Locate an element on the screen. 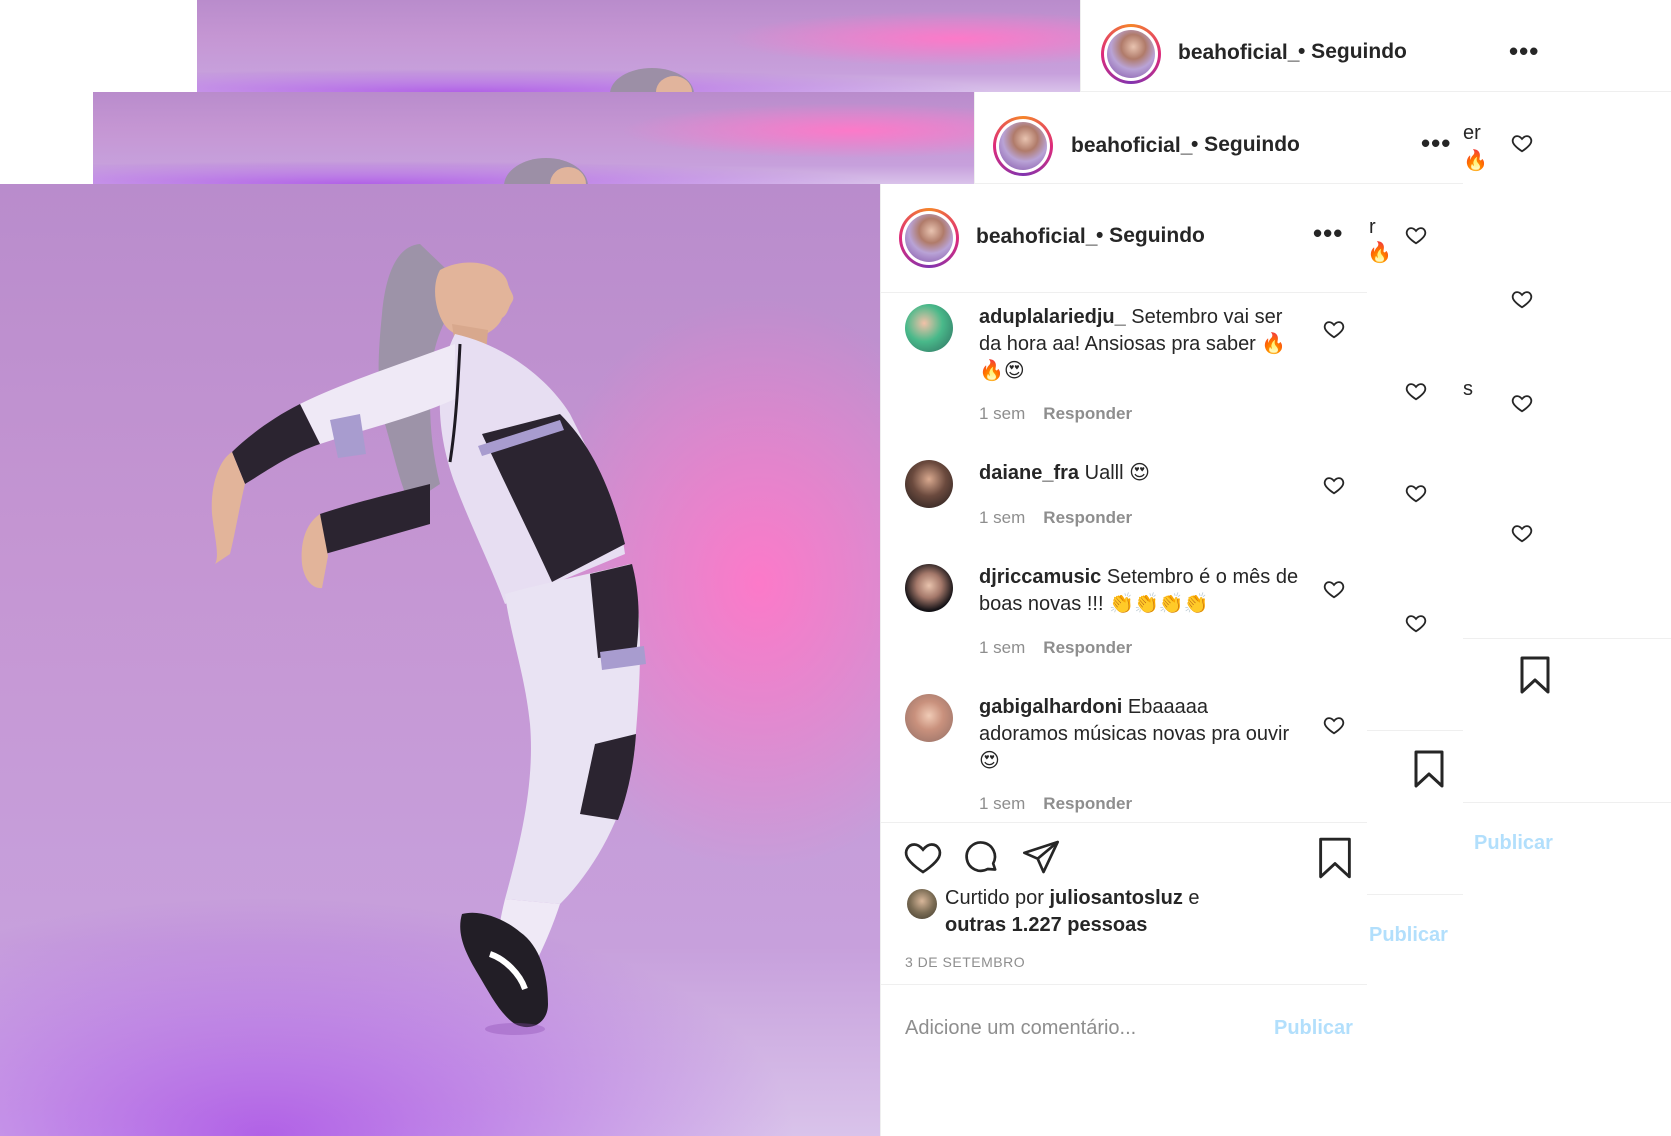  post-panel-back-2-column: er 🔥 s Publicar is located at coordinates (1567, 614).